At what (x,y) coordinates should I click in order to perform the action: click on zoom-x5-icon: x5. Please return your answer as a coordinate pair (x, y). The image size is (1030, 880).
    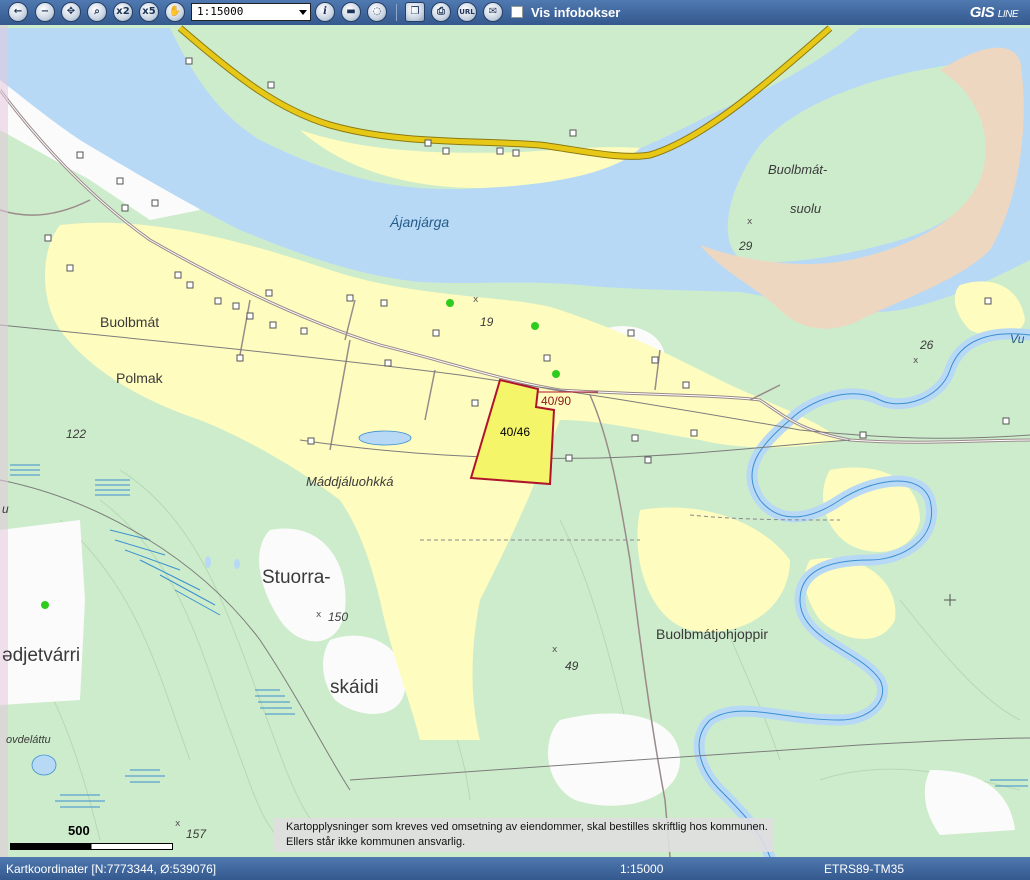
    Looking at the image, I should click on (149, 11).